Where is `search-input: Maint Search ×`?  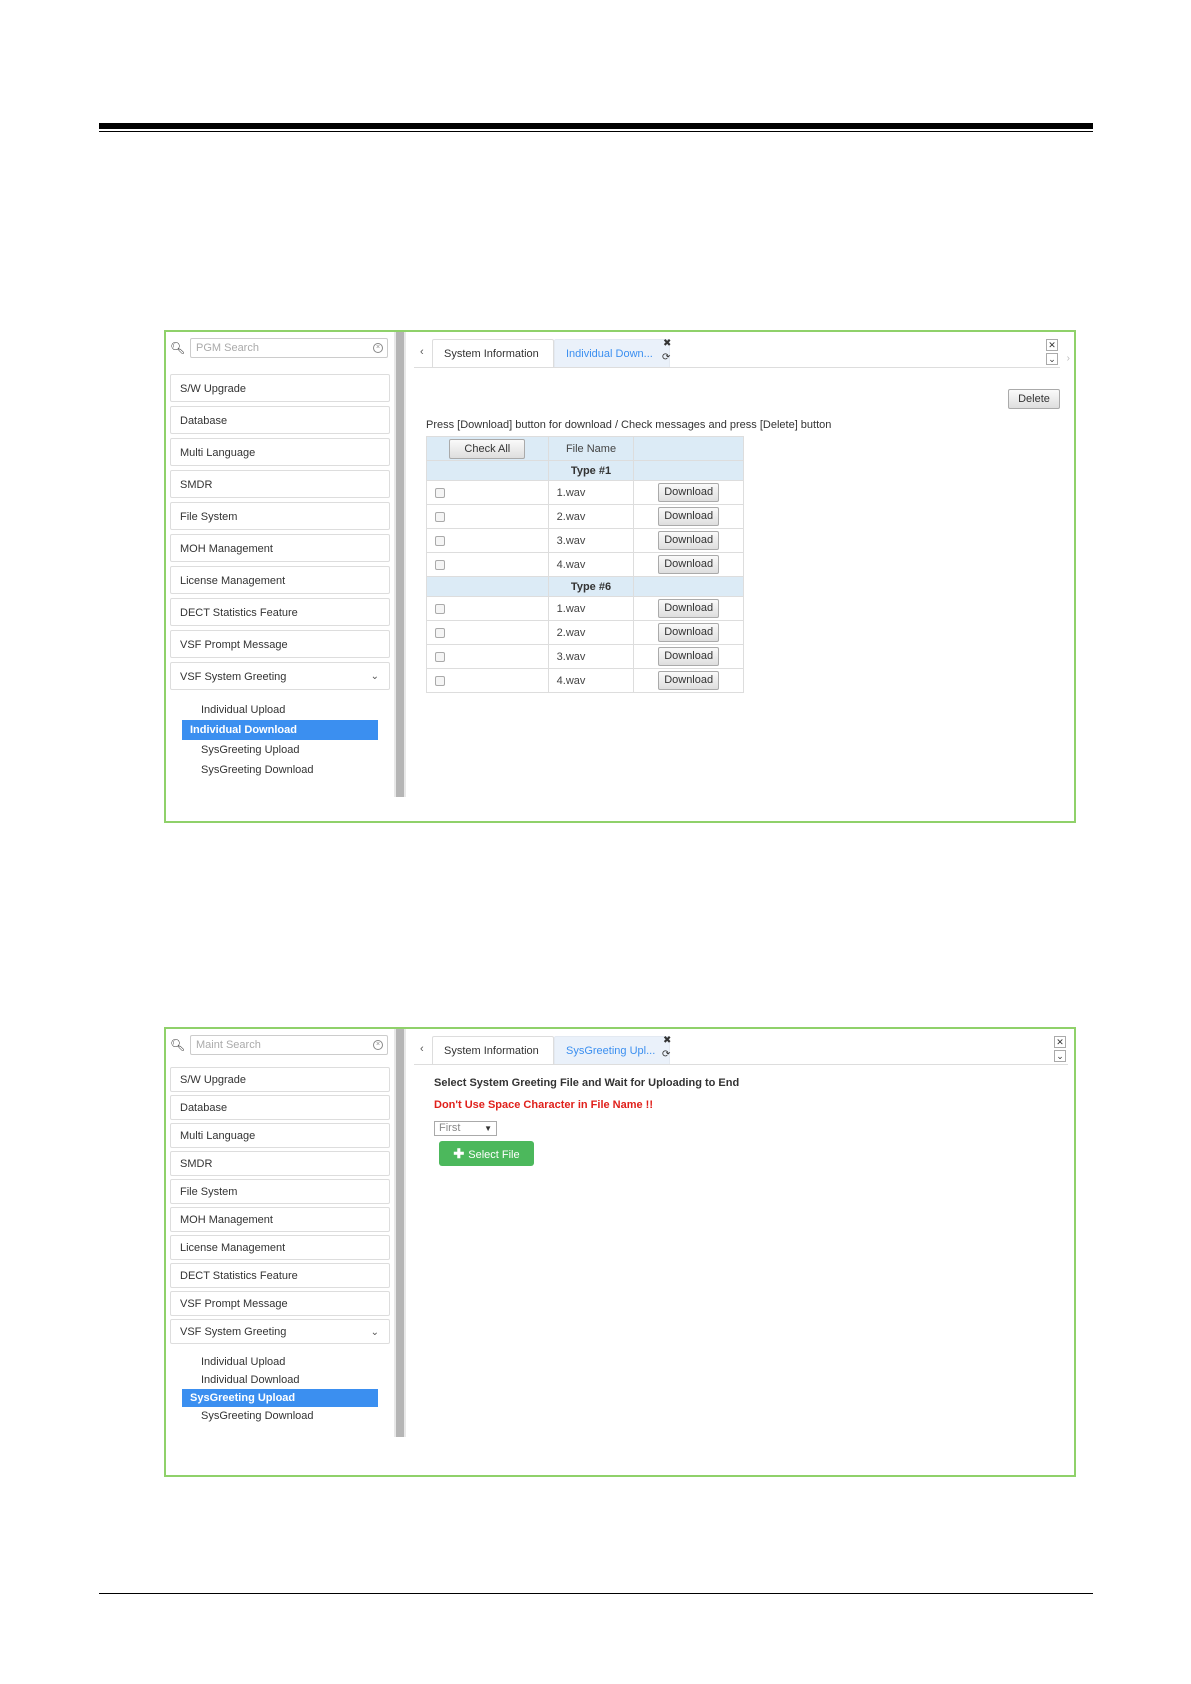
search-input: Maint Search × is located at coordinates (289, 1045).